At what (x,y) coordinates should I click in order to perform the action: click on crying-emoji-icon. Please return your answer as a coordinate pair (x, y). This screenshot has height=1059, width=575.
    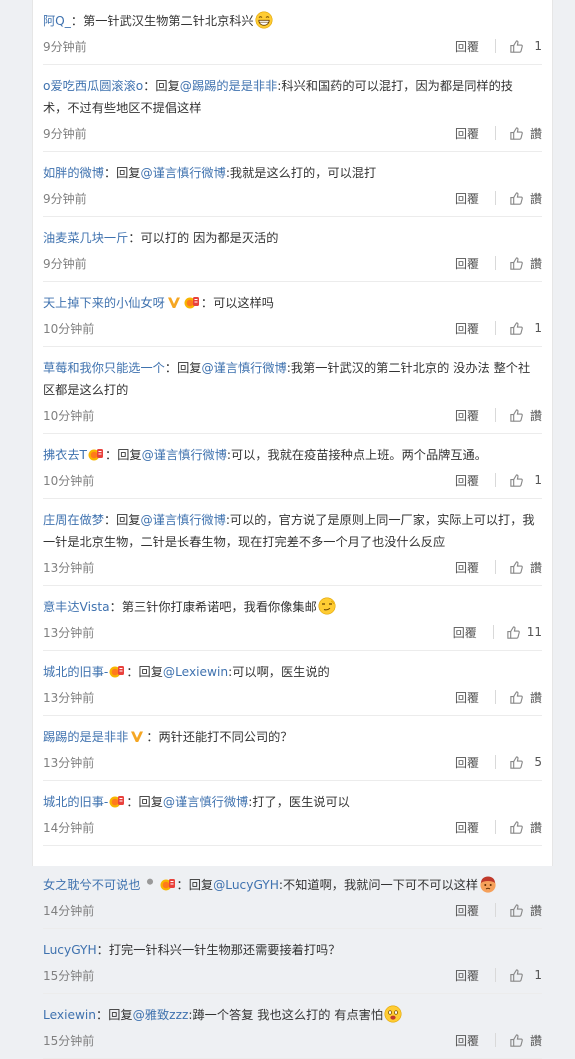
    Looking at the image, I should click on (488, 884).